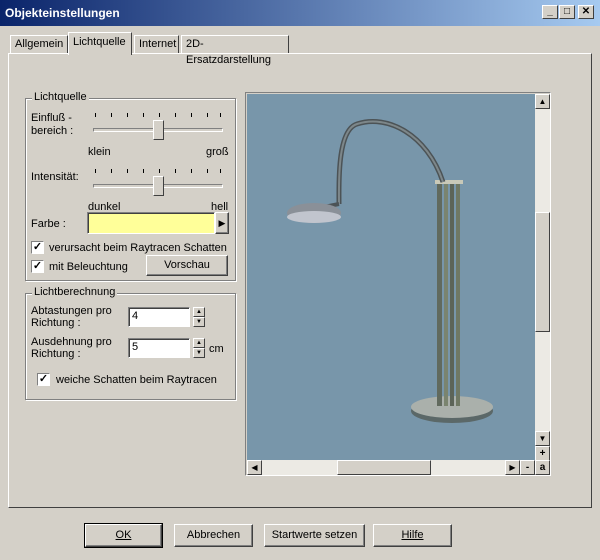 The height and width of the screenshot is (560, 600). I want to click on scroll-up-icon: ▲, so click(542, 101).